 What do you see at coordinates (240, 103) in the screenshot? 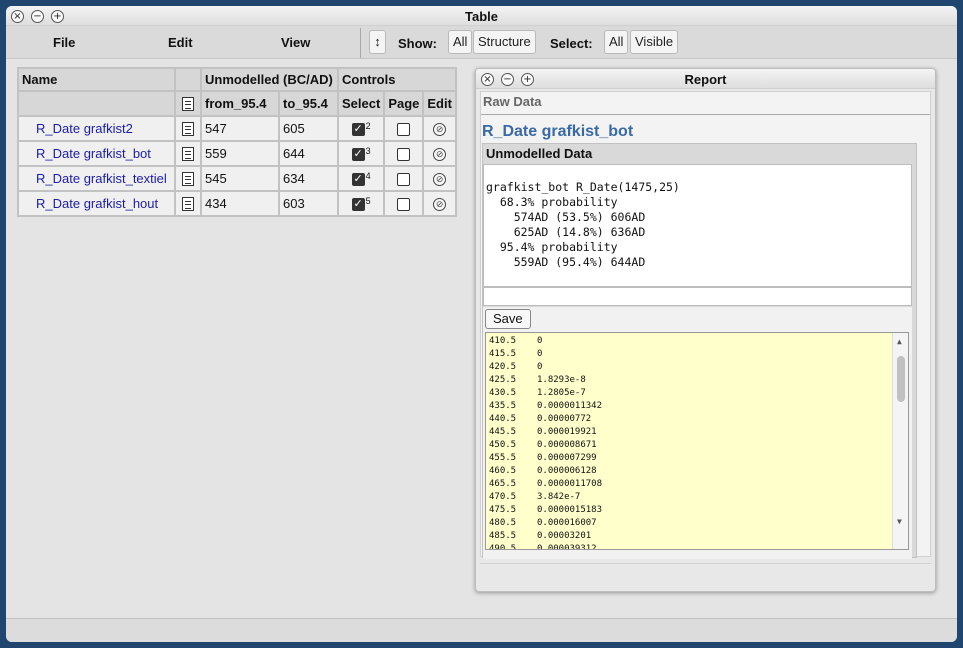
I see `header-from: from_95.4` at bounding box center [240, 103].